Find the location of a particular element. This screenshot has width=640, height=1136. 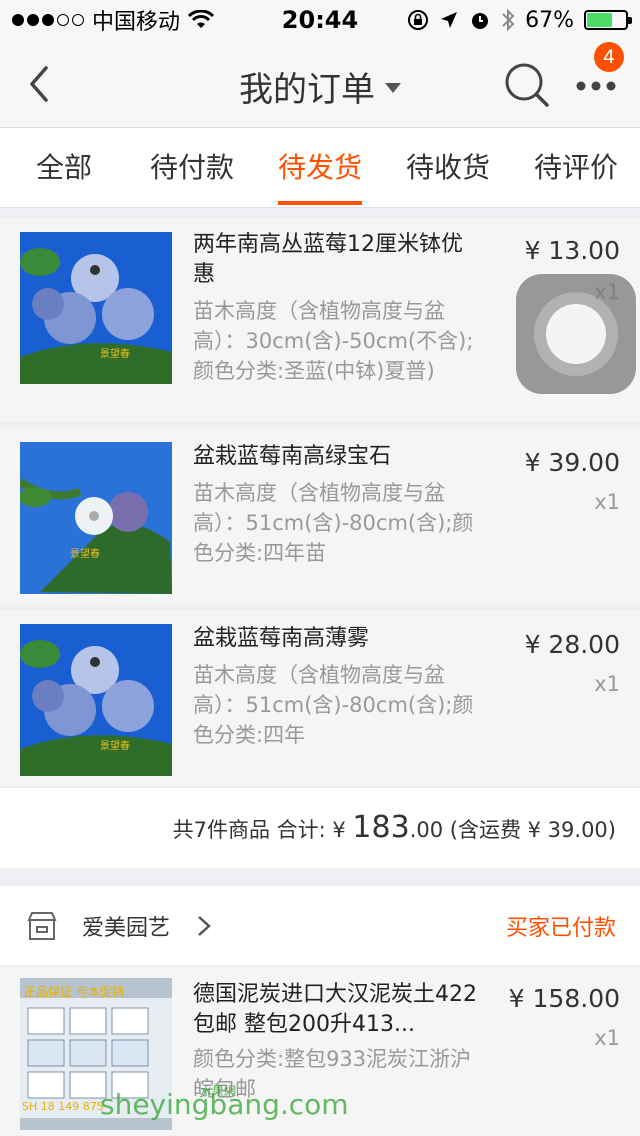

order-tabs: 全部 待付款 待发货 待收货 待评价 is located at coordinates (320, 168).